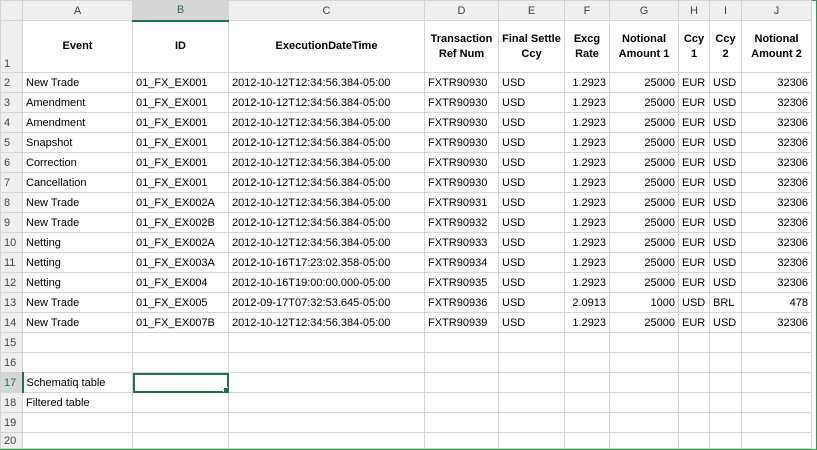 This screenshot has height=450, width=817. Describe the element at coordinates (11, 402) in the screenshot. I see `row-header: 18` at that location.